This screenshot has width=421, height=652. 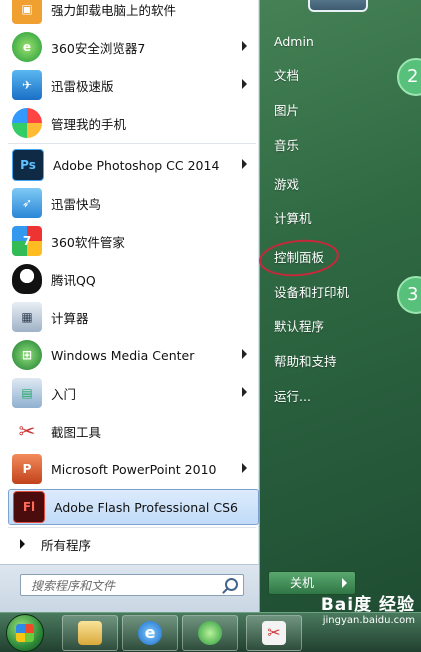 What do you see at coordinates (132, 123) in the screenshot?
I see `menu-item-phone-manager: 管理我的手机` at bounding box center [132, 123].